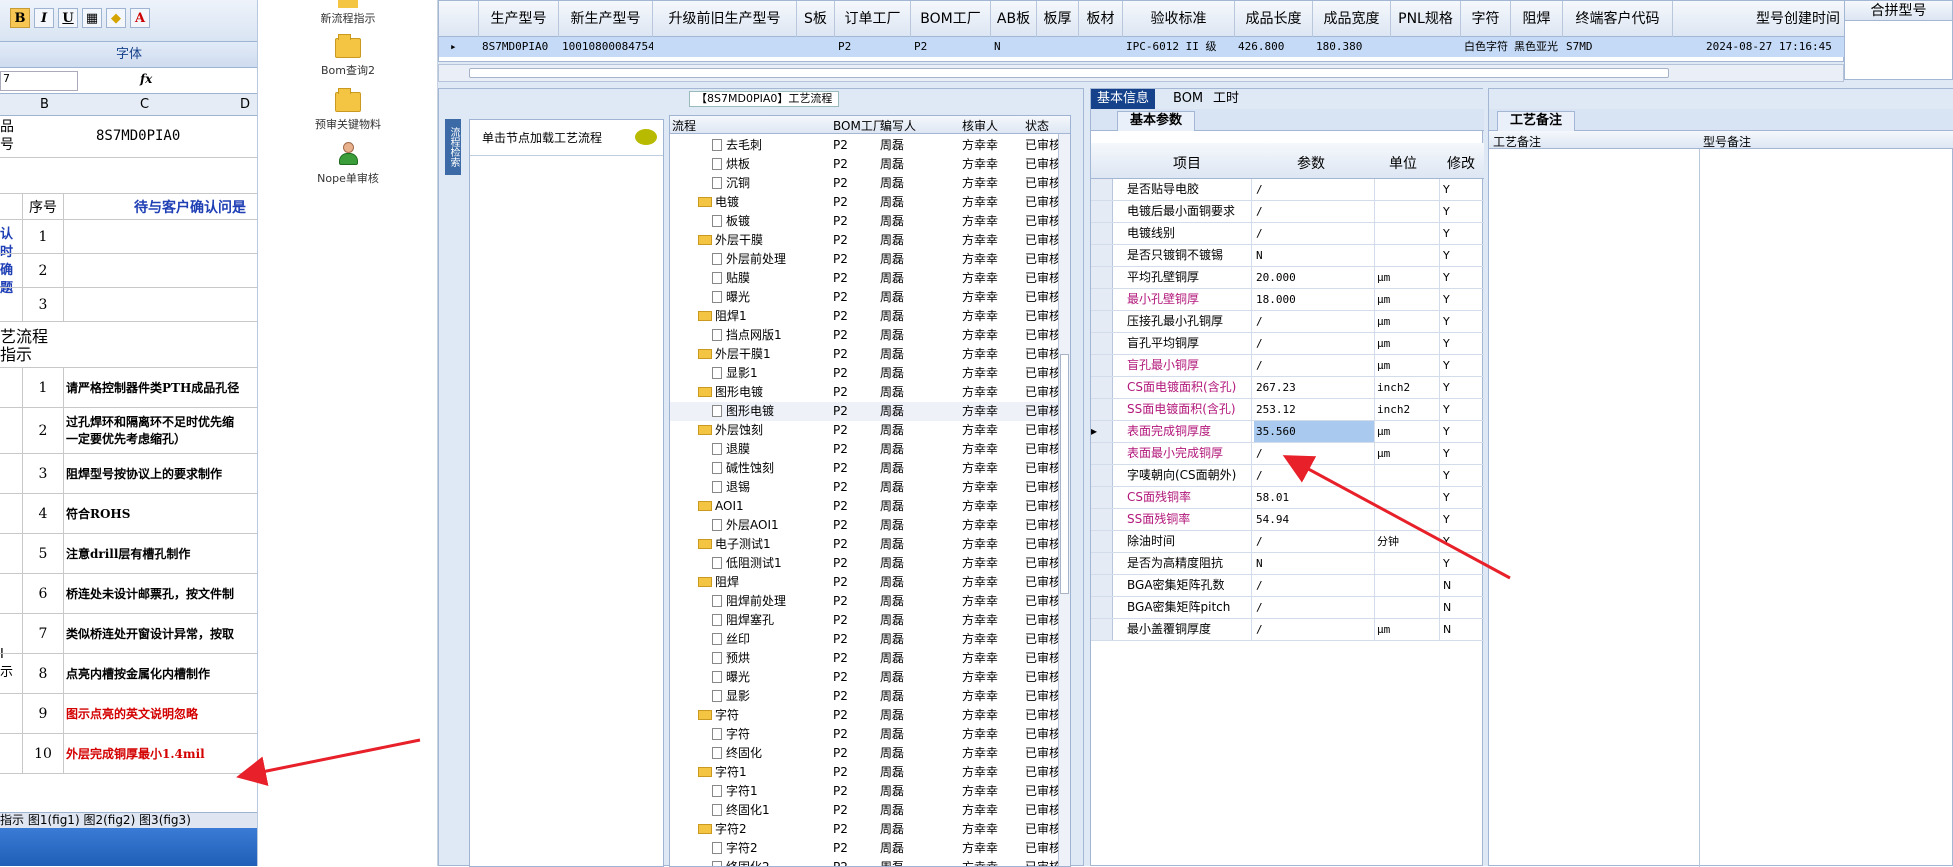 This screenshot has height=867, width=1953. I want to click on col-header: 升级前旧生产型号, so click(725, 19).